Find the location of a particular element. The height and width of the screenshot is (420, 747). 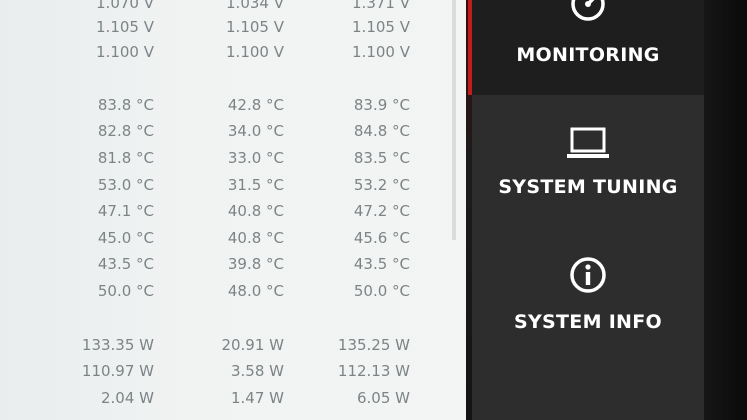

nav-item-monitoring: MONITORING is located at coordinates (588, 47).